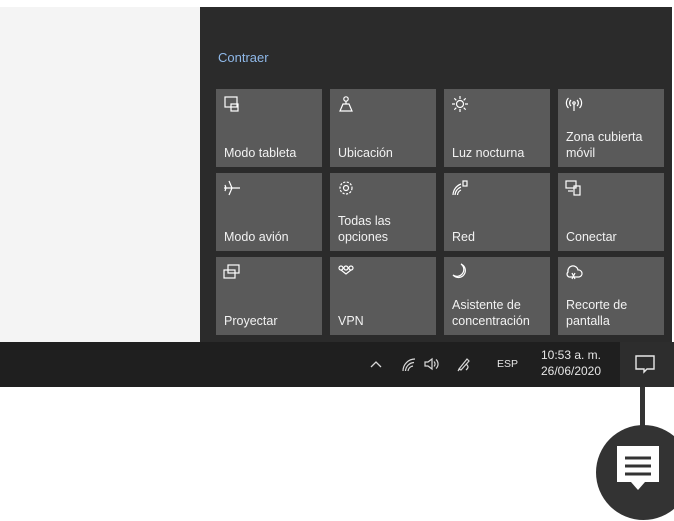 The image size is (674, 521). Describe the element at coordinates (497, 128) in the screenshot. I see `tile-night-light: Luz nocturna` at that location.